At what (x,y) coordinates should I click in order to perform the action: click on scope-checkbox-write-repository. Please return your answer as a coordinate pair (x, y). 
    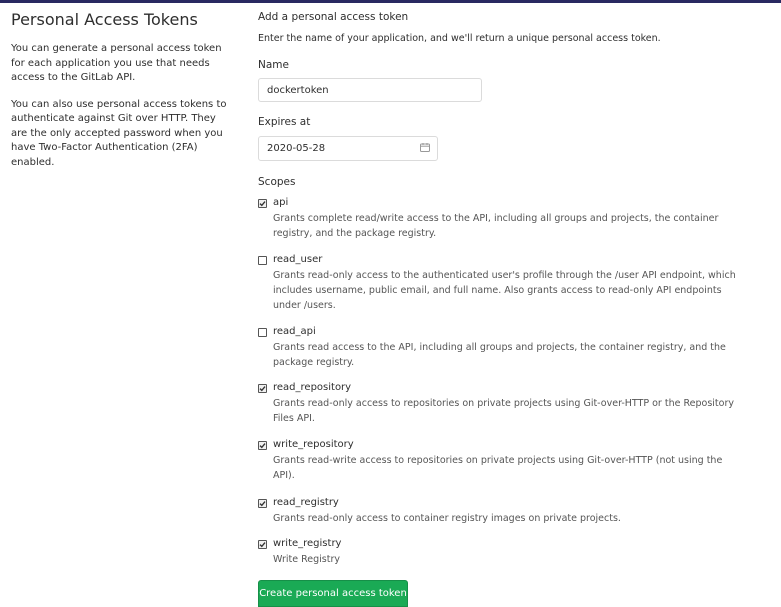
    Looking at the image, I should click on (262, 445).